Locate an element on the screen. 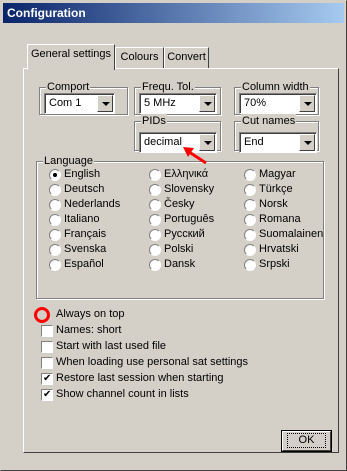 This screenshot has height=471, width=347. language-radio-cesky: Česky is located at coordinates (172, 205).